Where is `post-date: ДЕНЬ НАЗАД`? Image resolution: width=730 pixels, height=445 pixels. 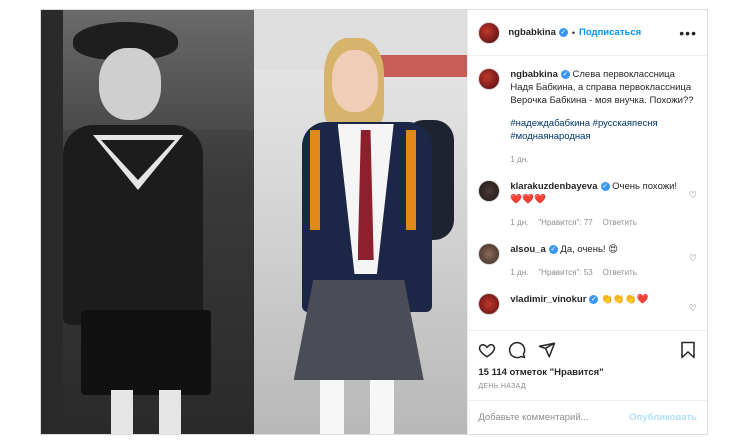
post-date: ДЕНЬ НАЗАД is located at coordinates (502, 386).